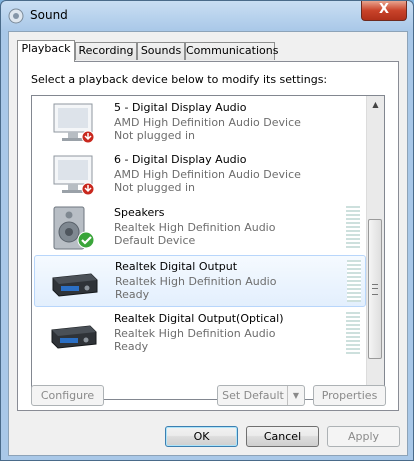  Describe the element at coordinates (86, 240) in the screenshot. I see `default-check-icon` at that location.